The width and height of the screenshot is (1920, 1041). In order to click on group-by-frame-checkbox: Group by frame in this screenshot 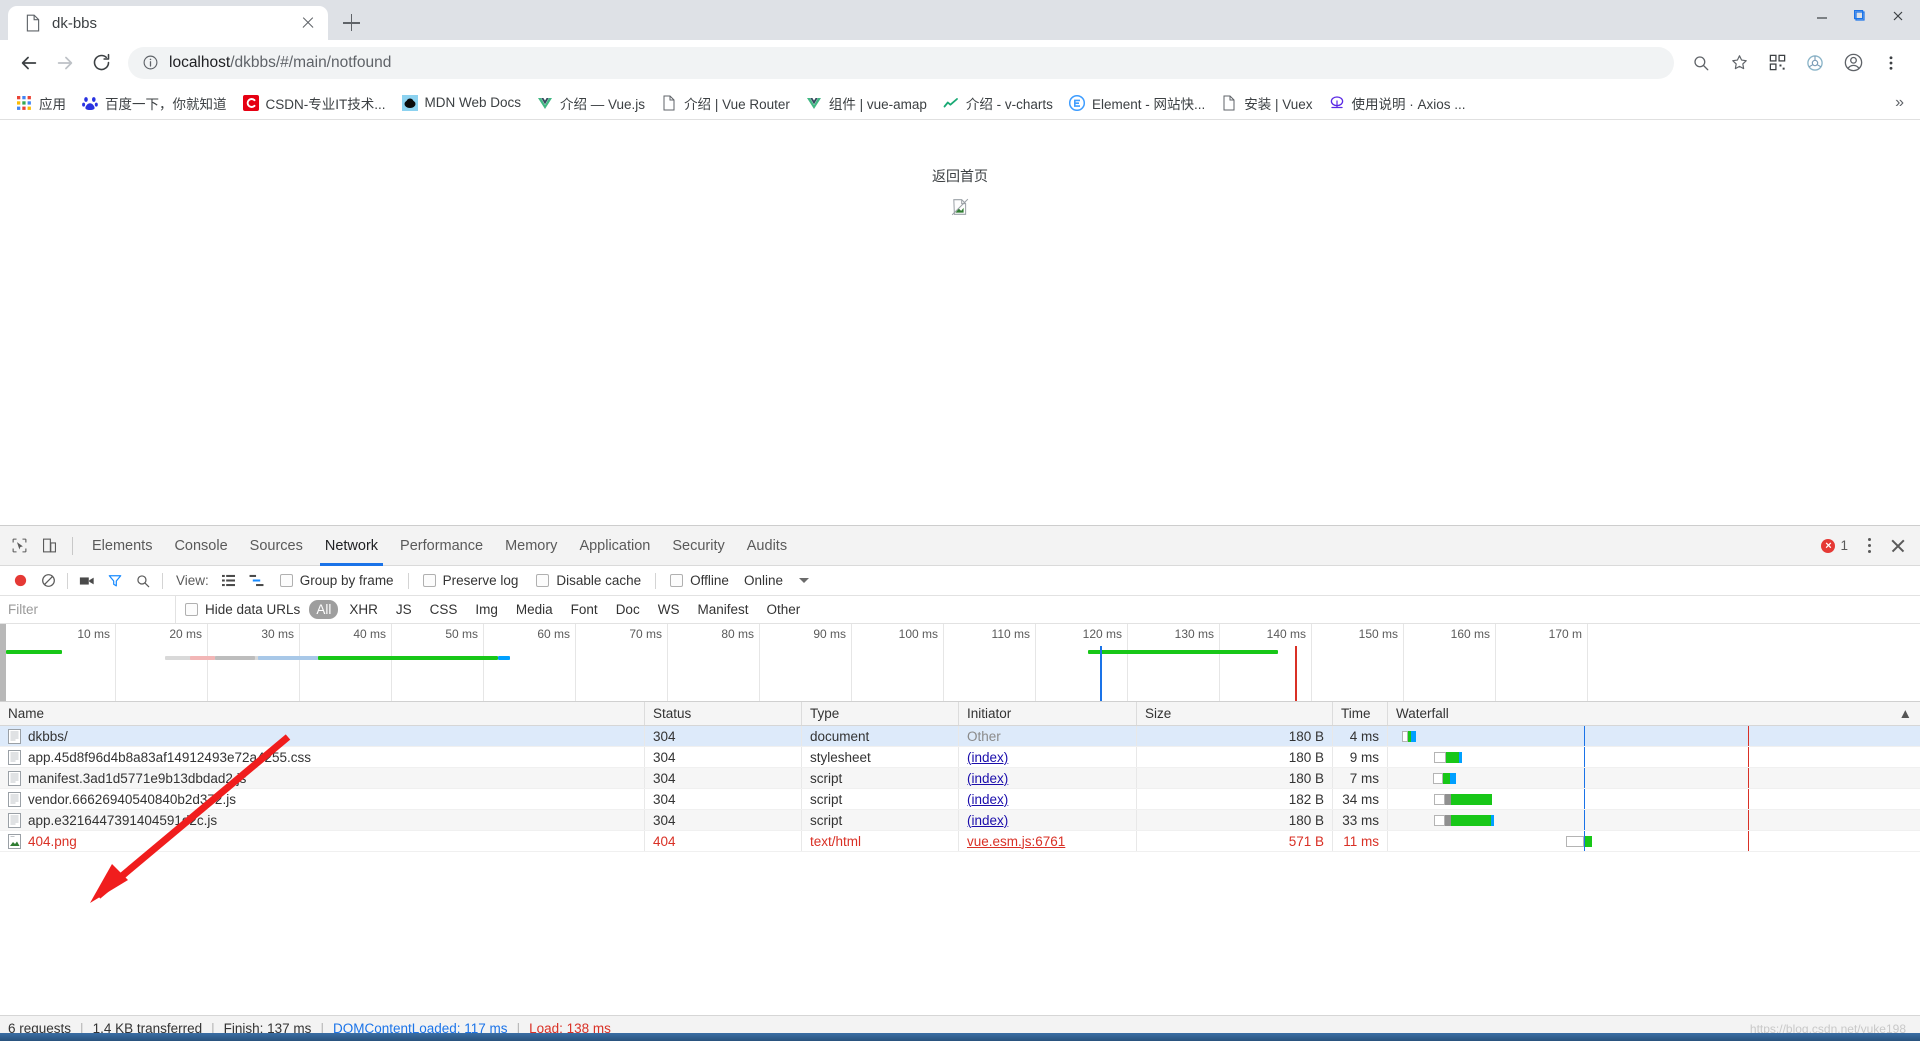, I will do `click(337, 580)`.